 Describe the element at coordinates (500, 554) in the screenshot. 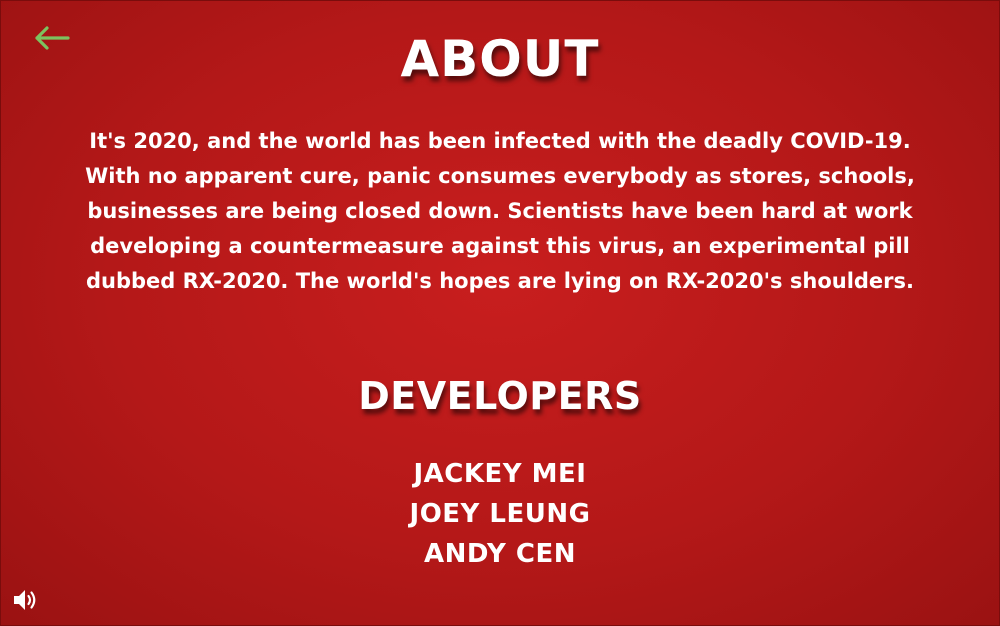

I see `developer-name: ANDY CEN` at that location.